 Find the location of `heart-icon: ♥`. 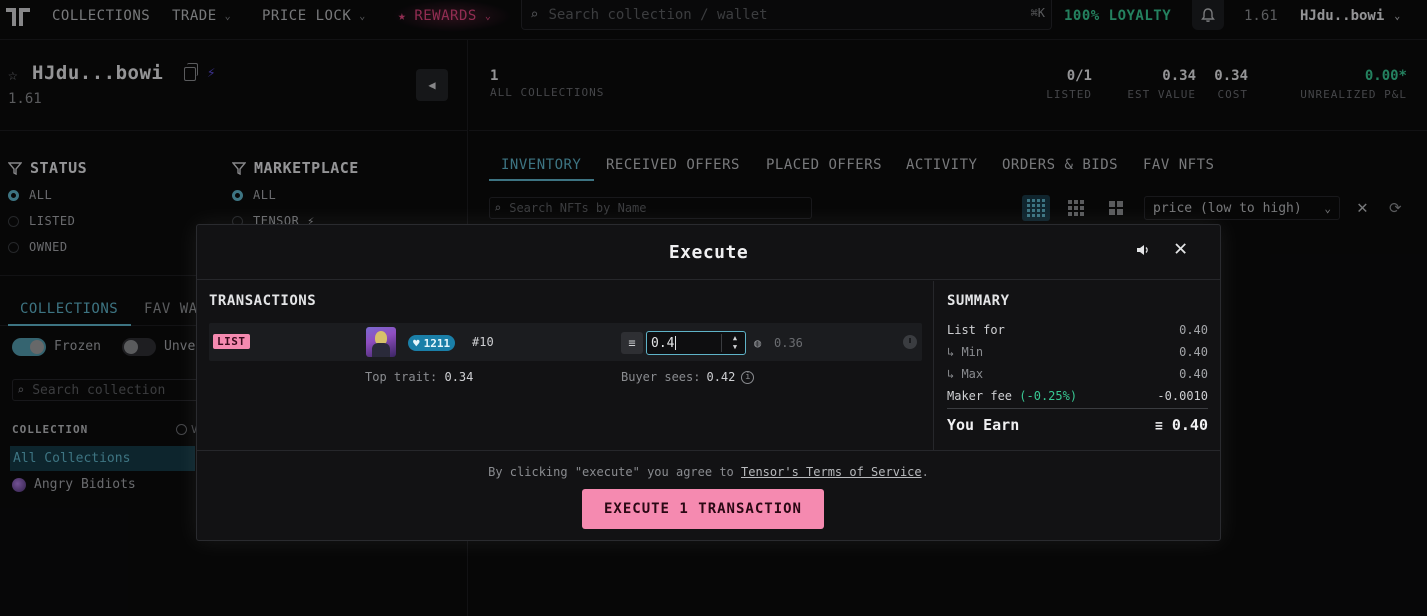

heart-icon: ♥ is located at coordinates (416, 343).